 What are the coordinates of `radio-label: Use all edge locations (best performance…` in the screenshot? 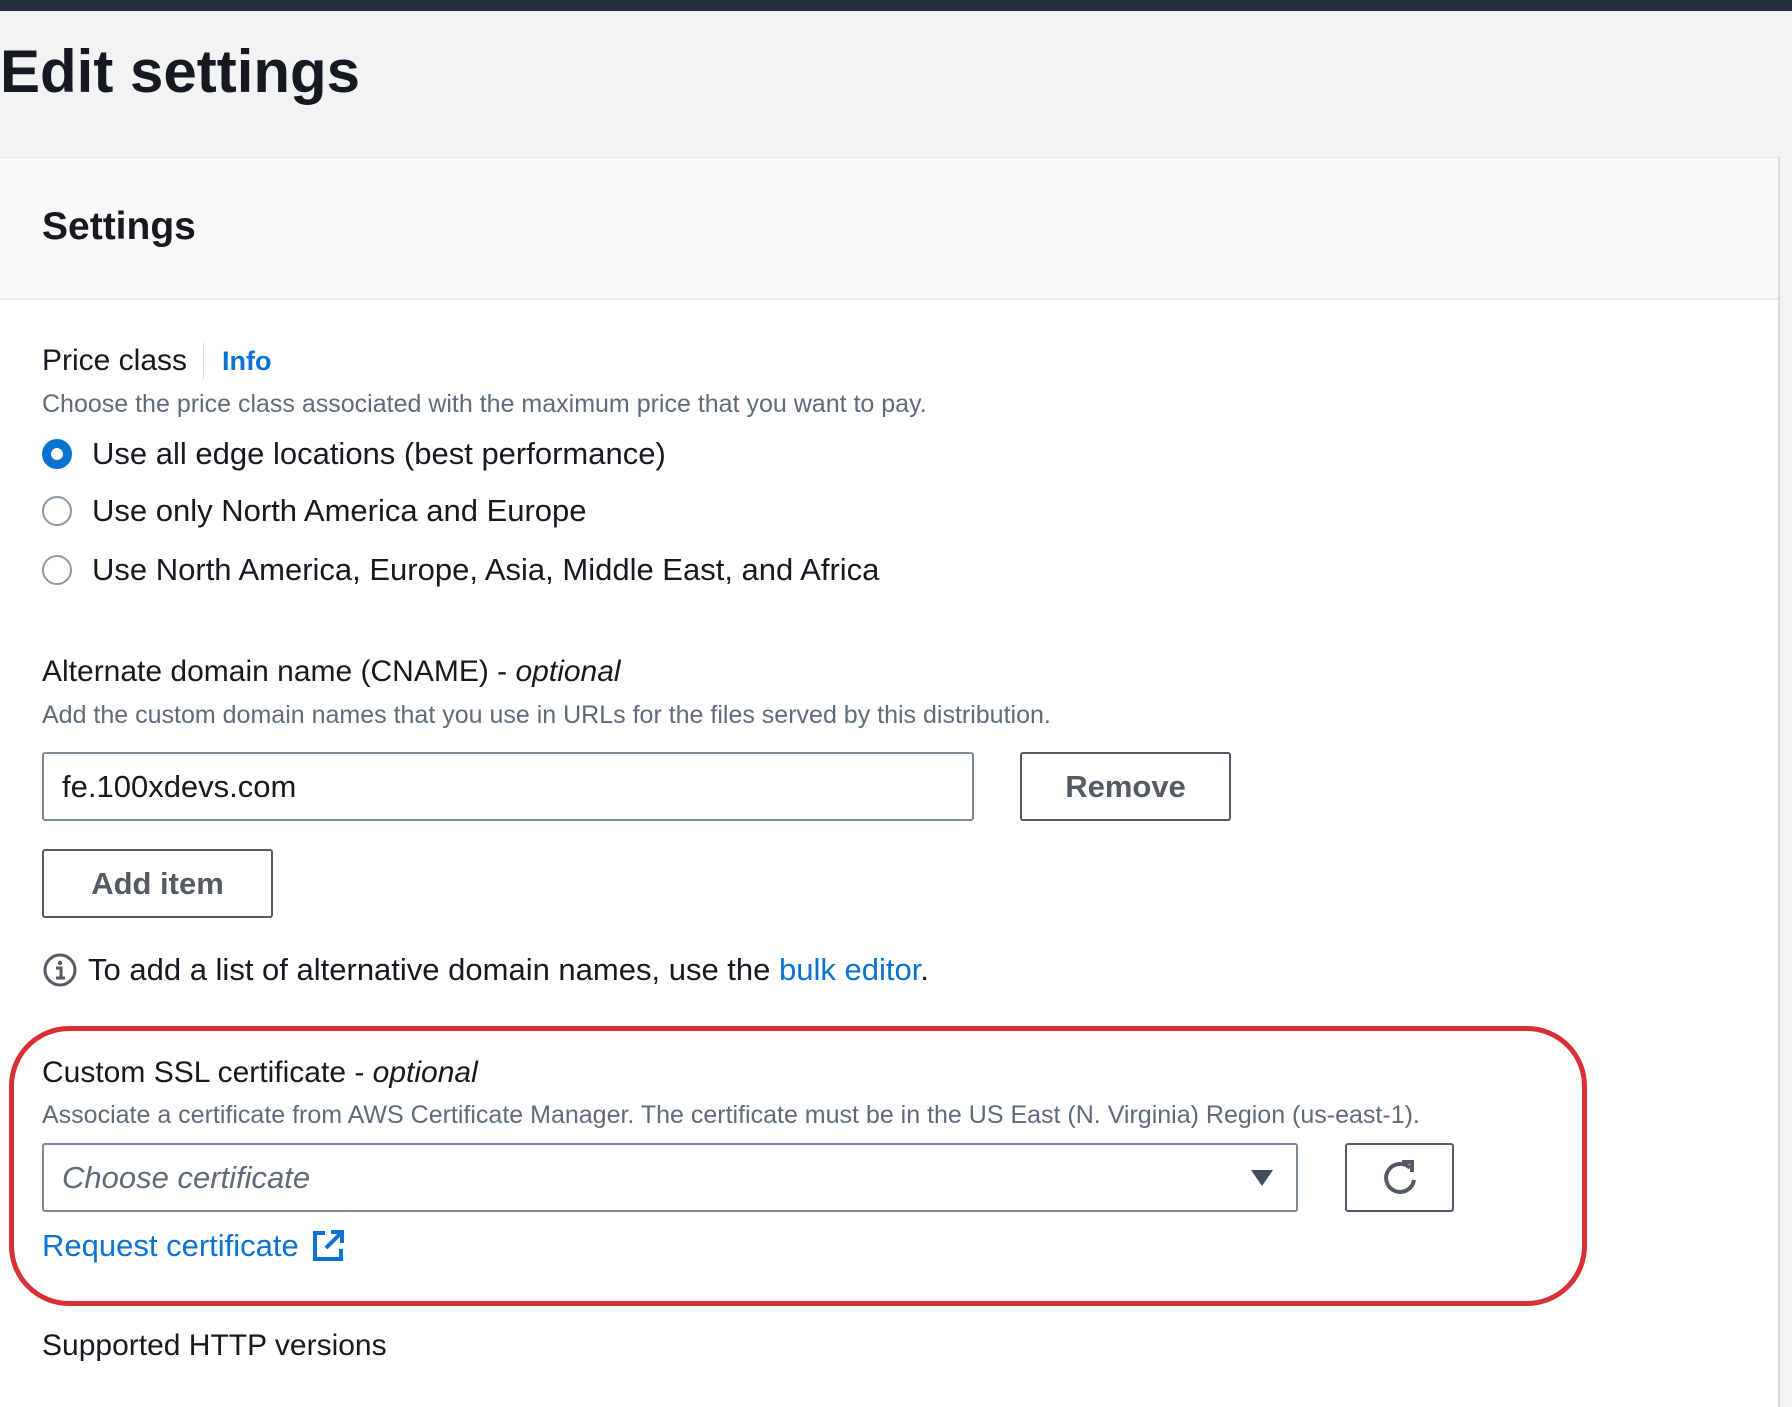 It's located at (379, 453).